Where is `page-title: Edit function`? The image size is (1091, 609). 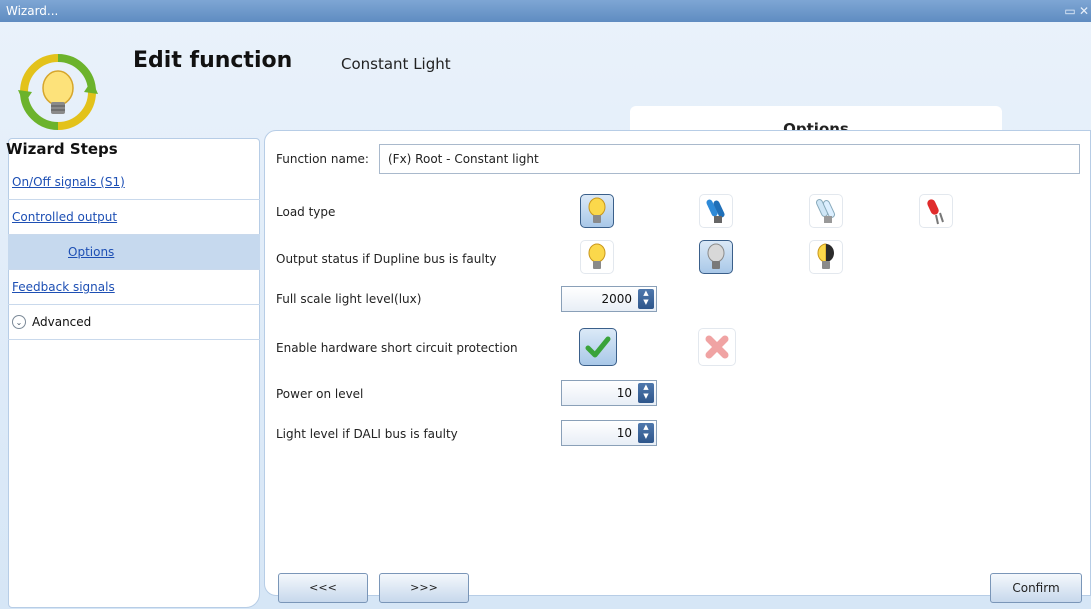
page-title: Edit function is located at coordinates (213, 60).